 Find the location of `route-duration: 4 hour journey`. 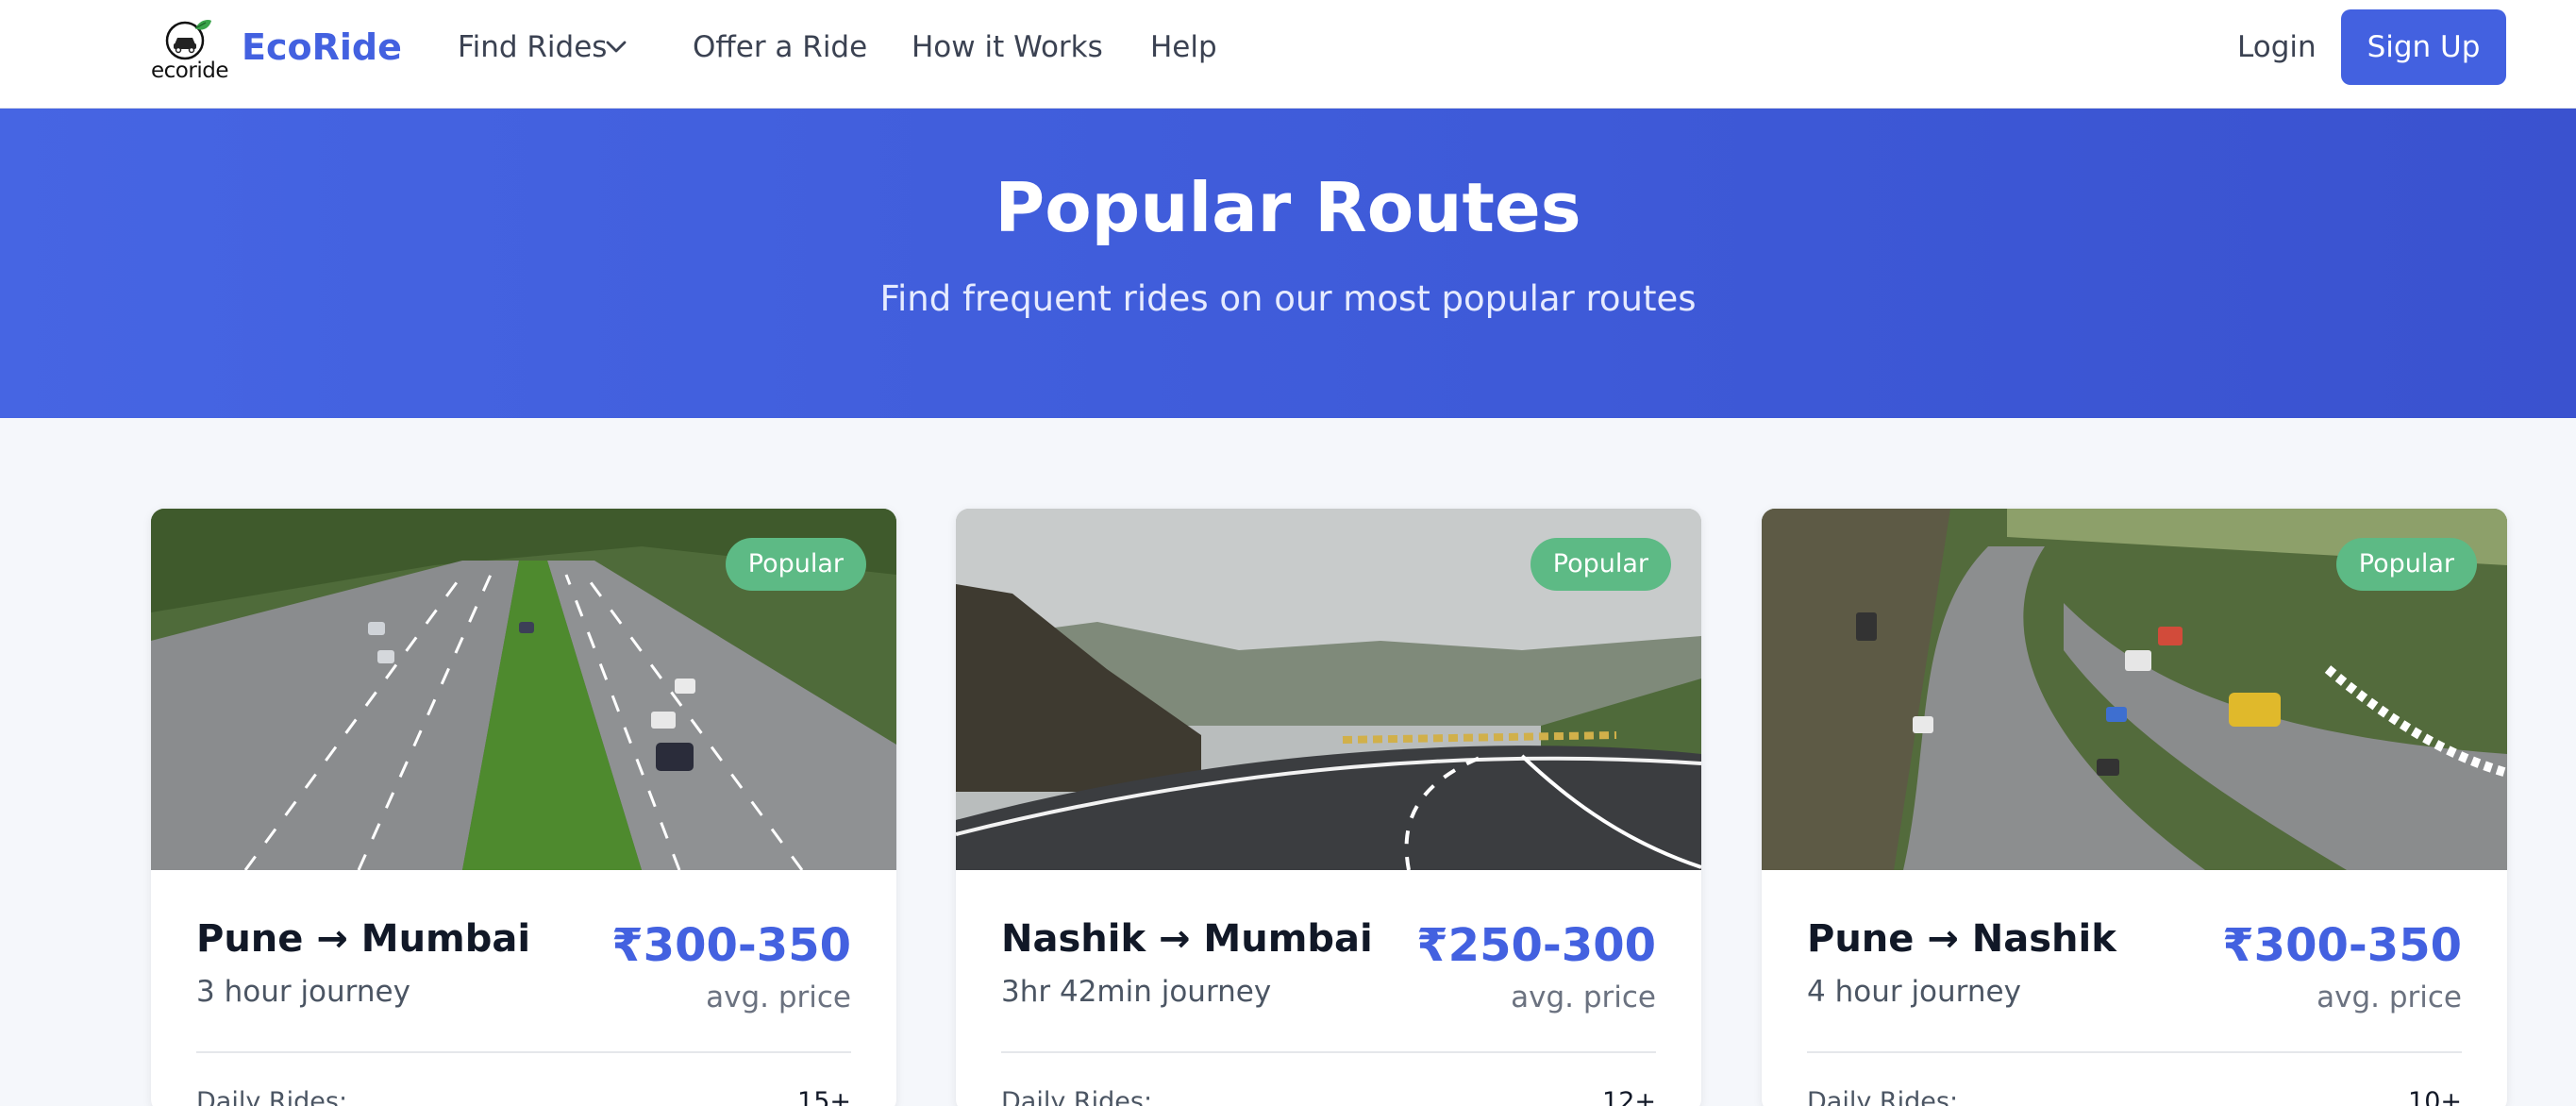

route-duration: 4 hour journey is located at coordinates (1914, 992).